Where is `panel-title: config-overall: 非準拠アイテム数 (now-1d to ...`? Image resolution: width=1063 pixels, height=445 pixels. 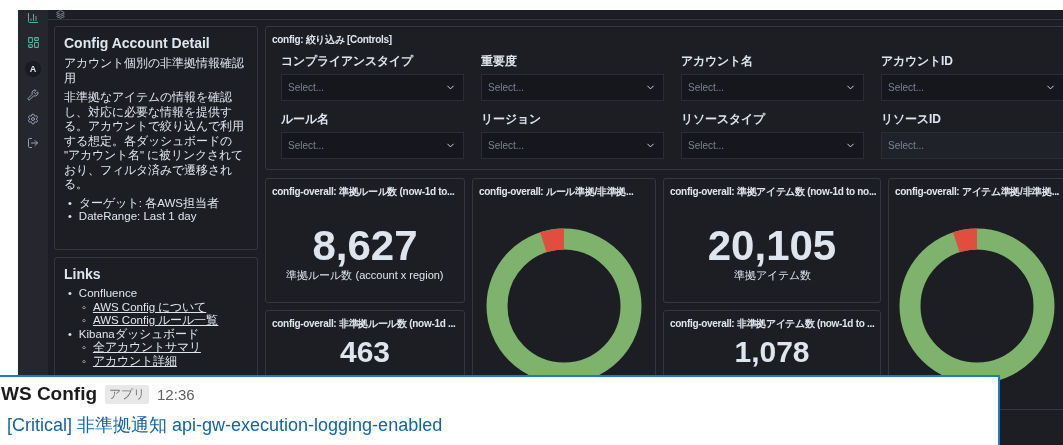
panel-title: config-overall: 非準拠アイテム数 (now-1d to ... is located at coordinates (772, 324).